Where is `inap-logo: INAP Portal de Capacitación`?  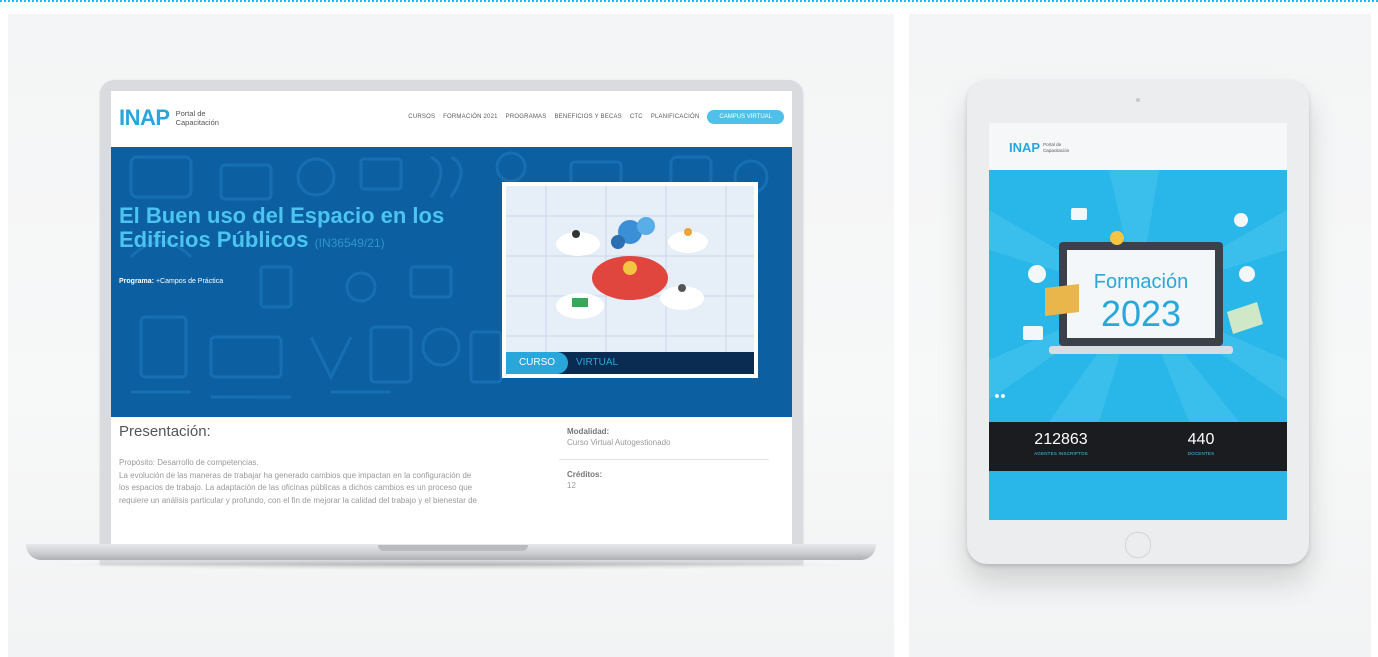 inap-logo: INAP Portal de Capacitación is located at coordinates (169, 118).